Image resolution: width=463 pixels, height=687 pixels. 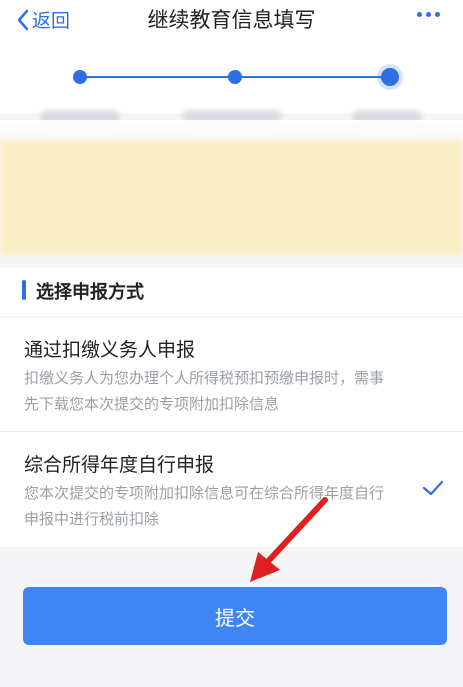 What do you see at coordinates (110, 350) in the screenshot?
I see `option-title: 通过扣缴义务人申报` at bounding box center [110, 350].